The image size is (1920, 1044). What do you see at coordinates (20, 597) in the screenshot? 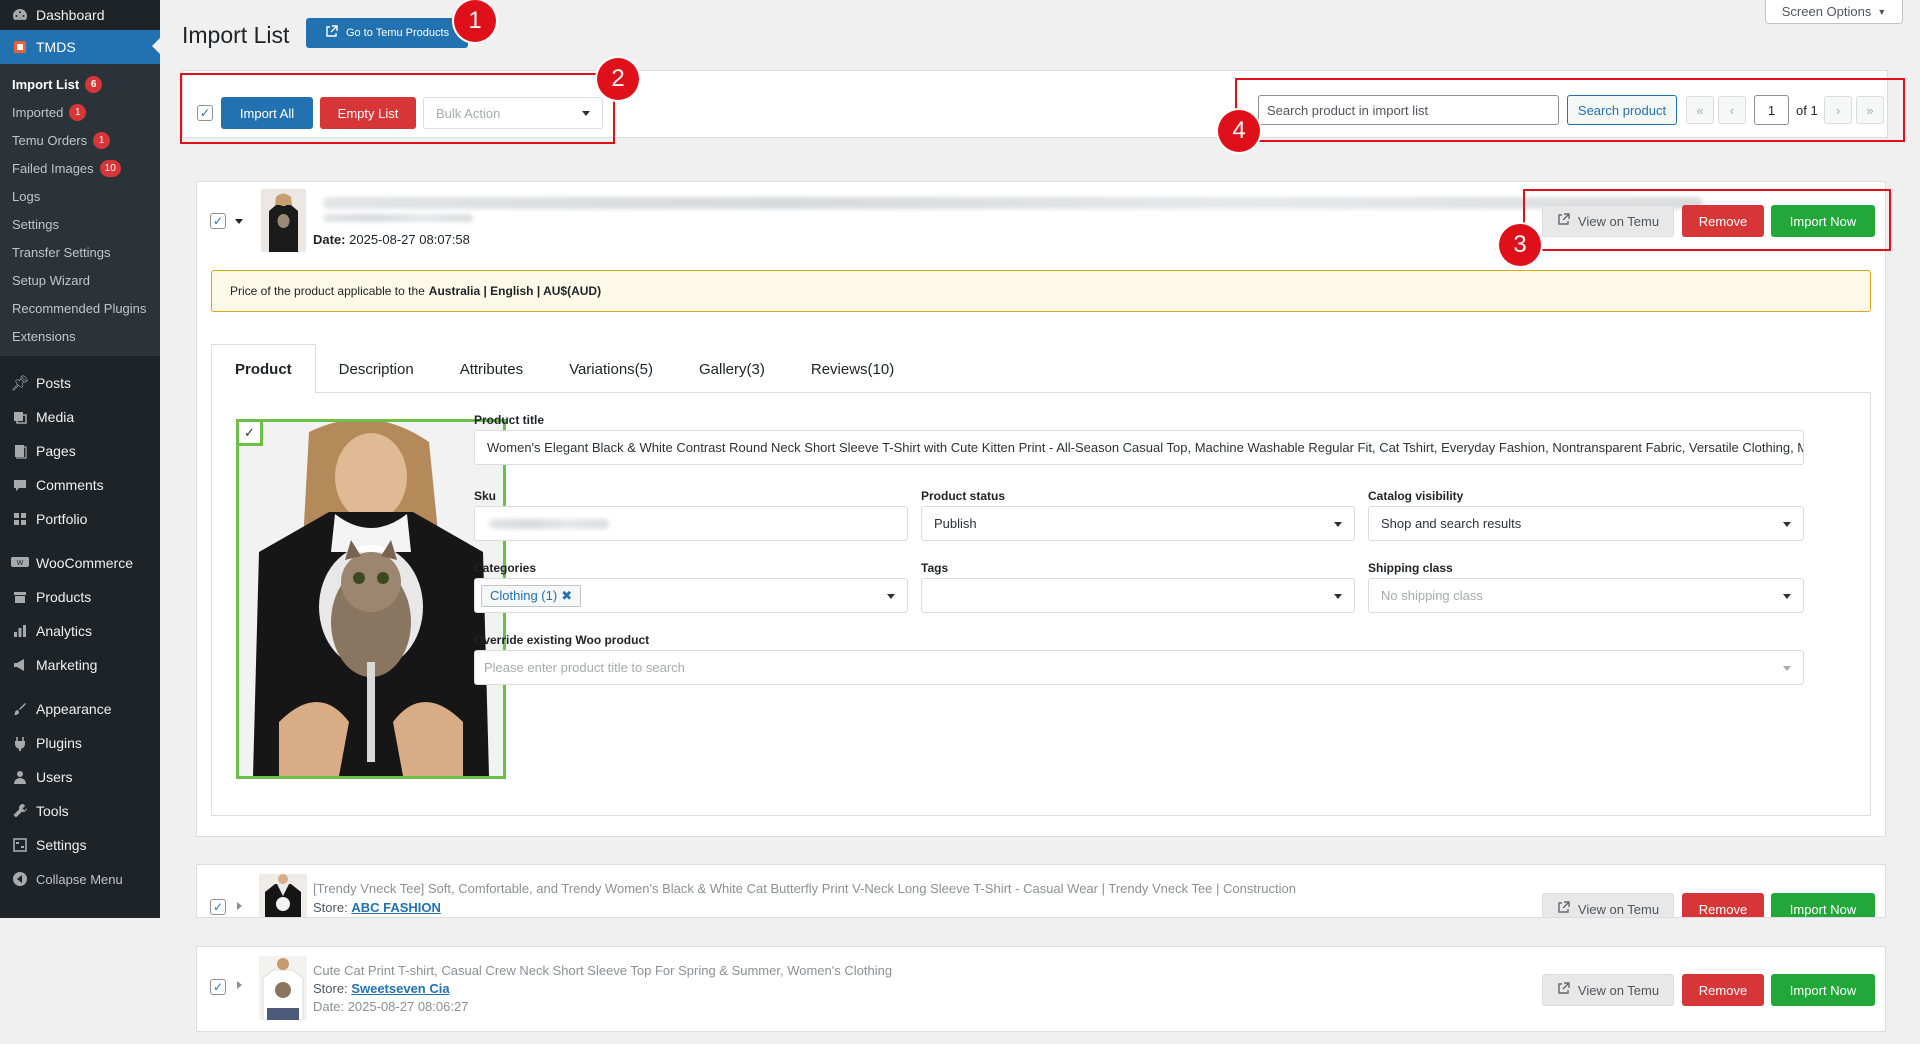
I see `archive-icon` at bounding box center [20, 597].